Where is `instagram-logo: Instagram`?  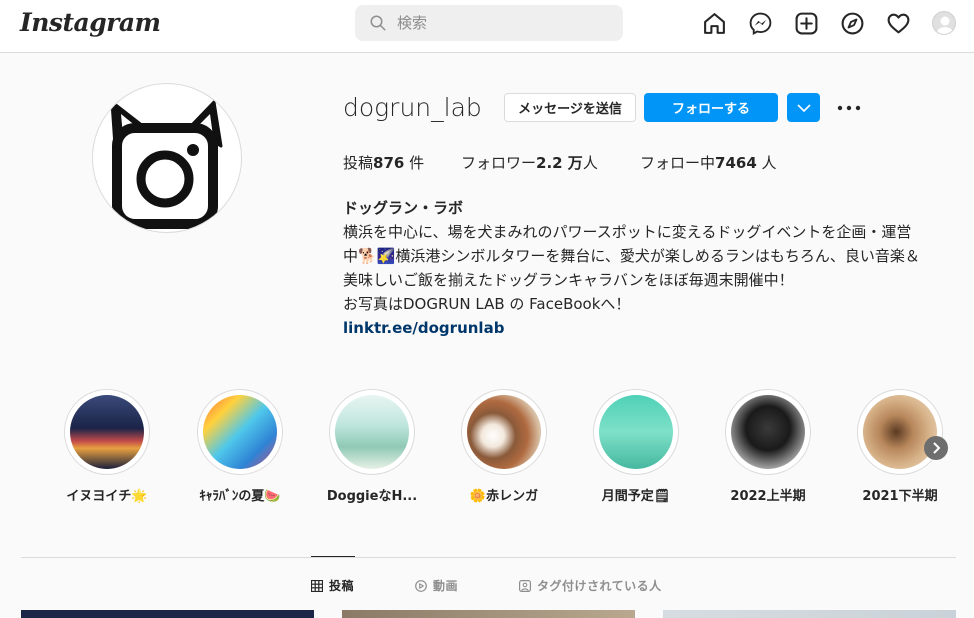 instagram-logo: Instagram is located at coordinates (90, 22).